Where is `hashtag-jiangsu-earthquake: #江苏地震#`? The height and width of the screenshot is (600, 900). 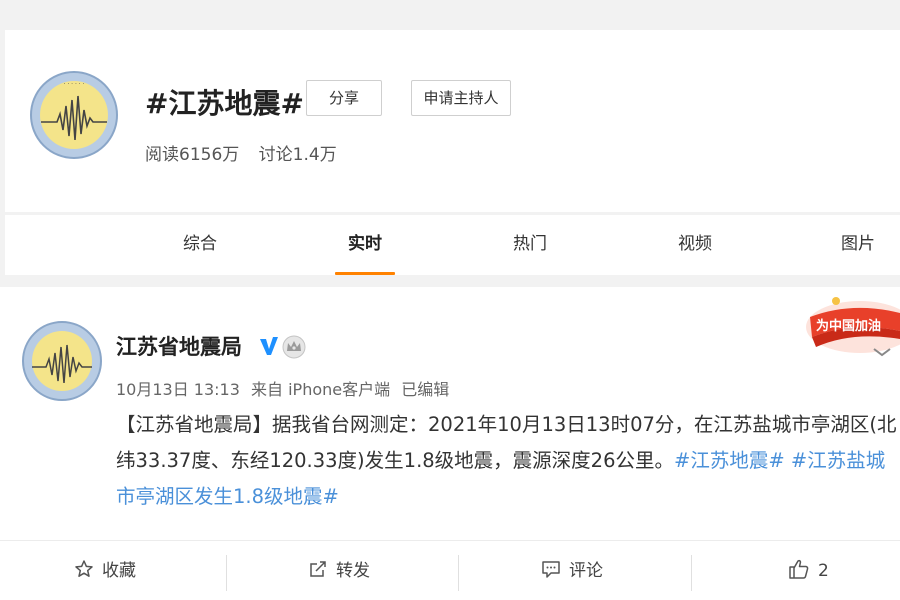
hashtag-jiangsu-earthquake: #江苏地震# is located at coordinates (729, 460).